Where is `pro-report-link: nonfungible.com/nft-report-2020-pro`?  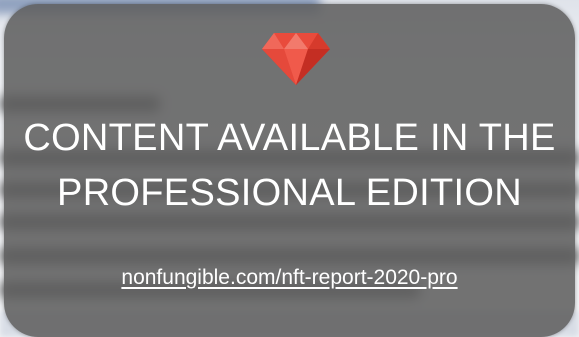 pro-report-link: nonfungible.com/nft-report-2020-pro is located at coordinates (289, 278).